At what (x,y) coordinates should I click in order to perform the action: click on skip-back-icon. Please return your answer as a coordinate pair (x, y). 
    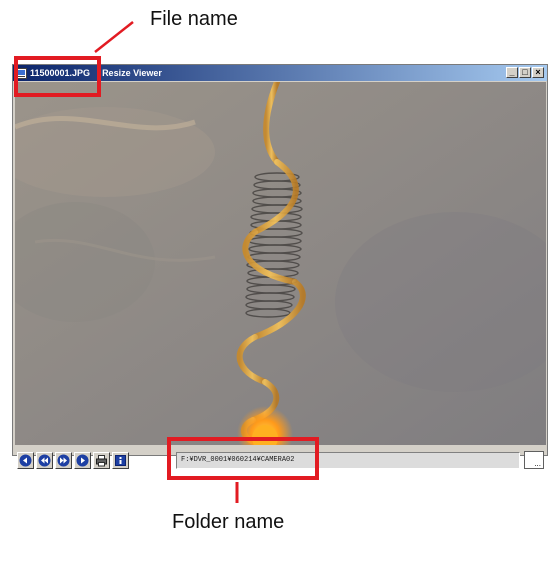
    Looking at the image, I should click on (25, 460).